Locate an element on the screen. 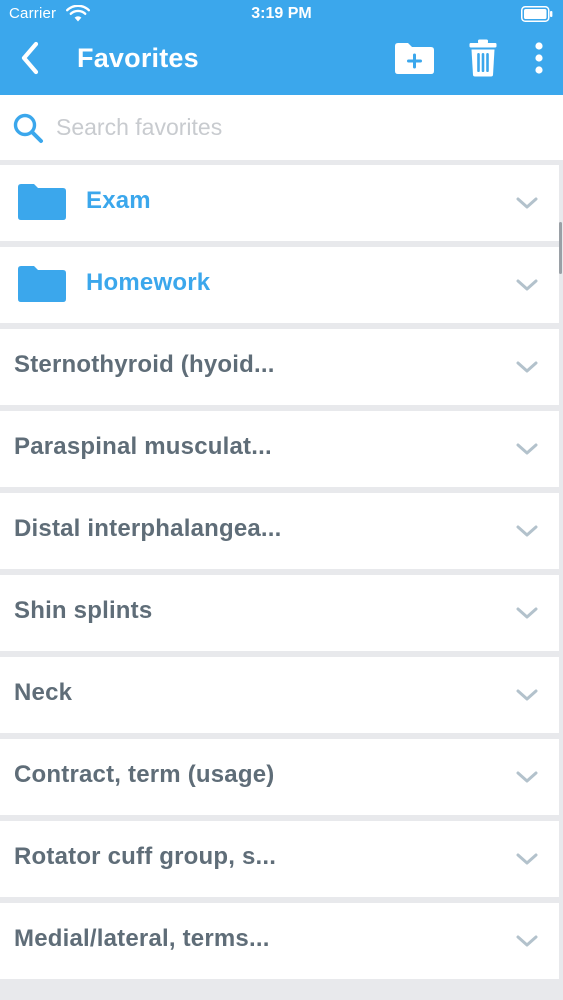  status-time: 3:19 PM is located at coordinates (281, 13).